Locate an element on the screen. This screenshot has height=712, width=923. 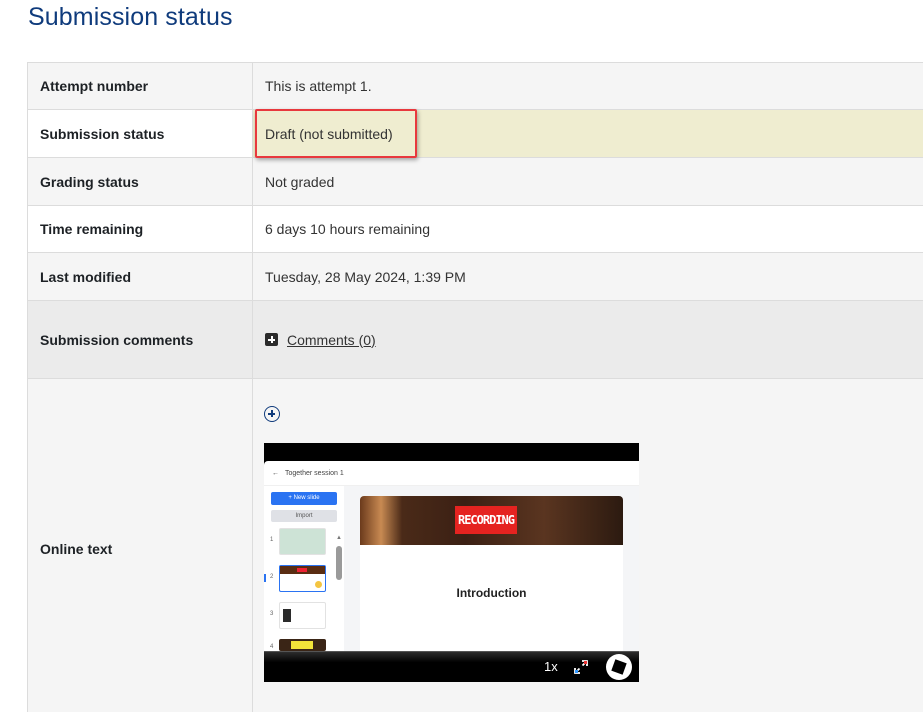
import-button: Import is located at coordinates (304, 516).